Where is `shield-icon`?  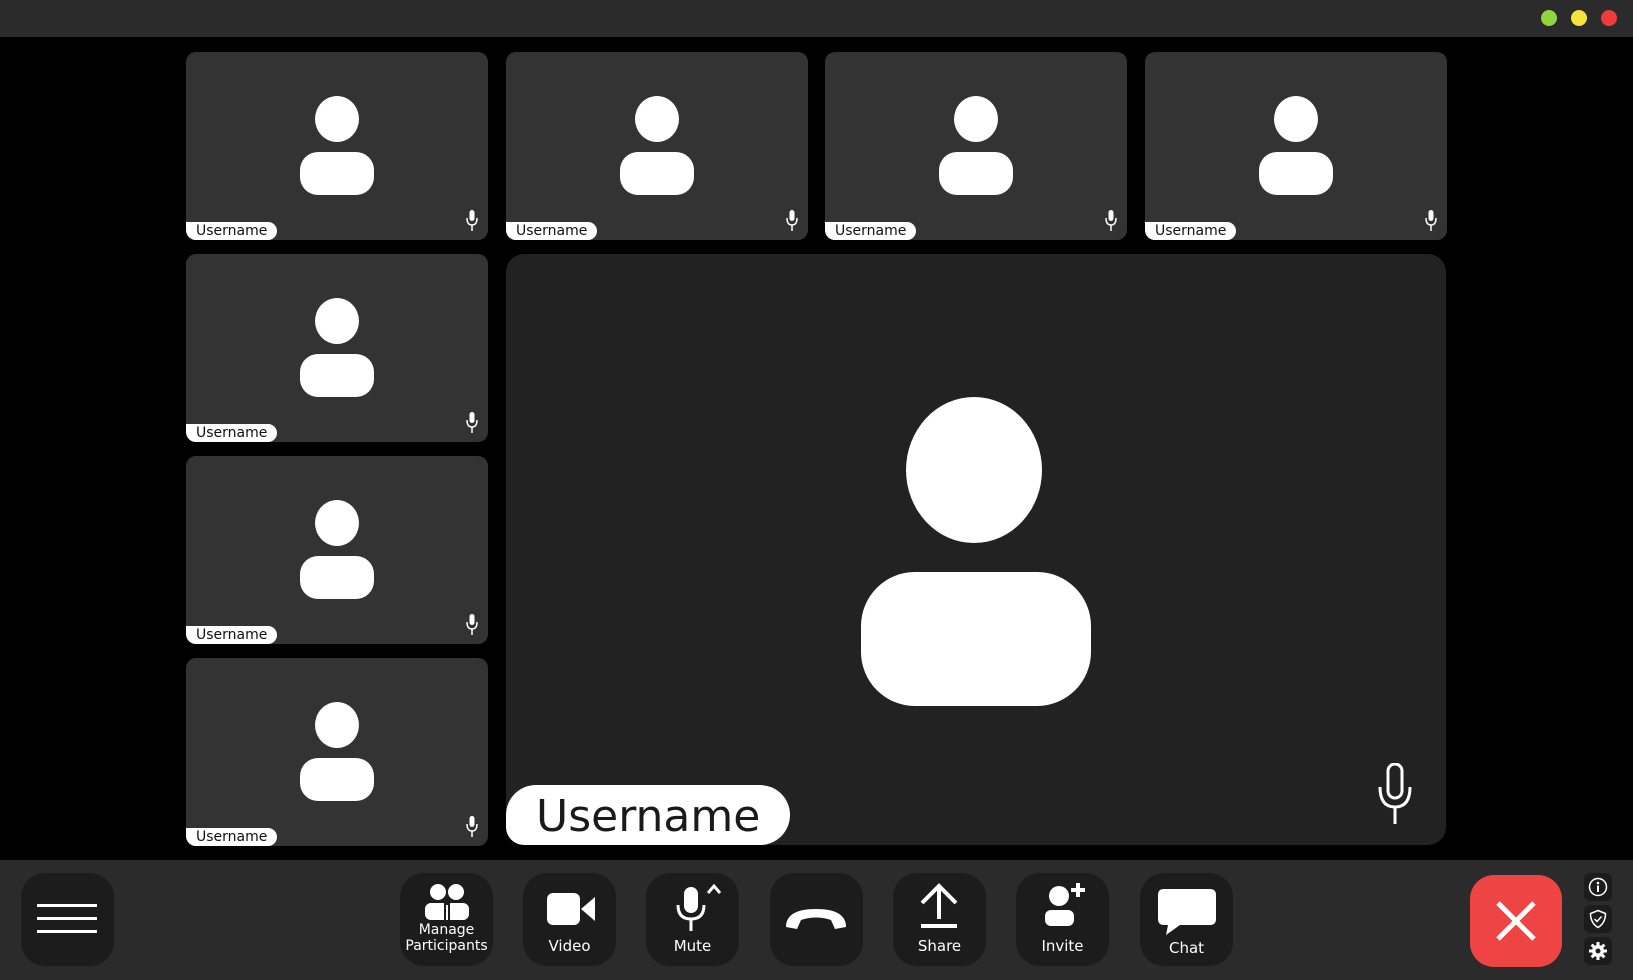 shield-icon is located at coordinates (1598, 919).